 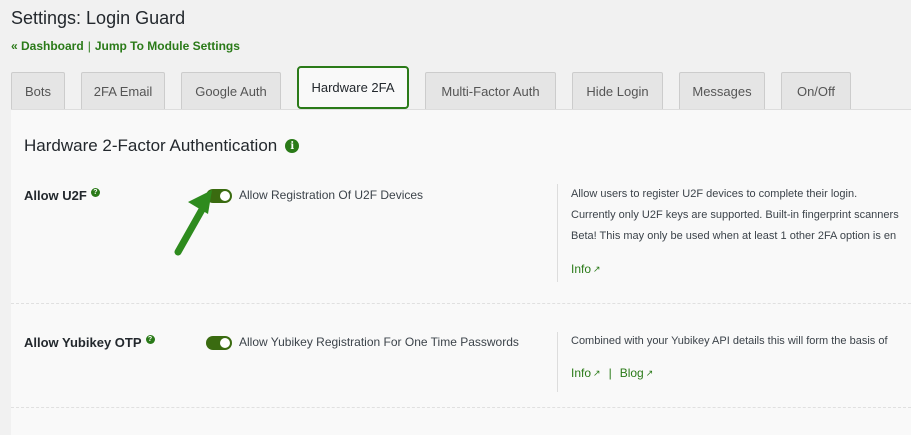 I want to click on jump-to-module-settings-link: Jump To Module Settings, so click(x=167, y=46).